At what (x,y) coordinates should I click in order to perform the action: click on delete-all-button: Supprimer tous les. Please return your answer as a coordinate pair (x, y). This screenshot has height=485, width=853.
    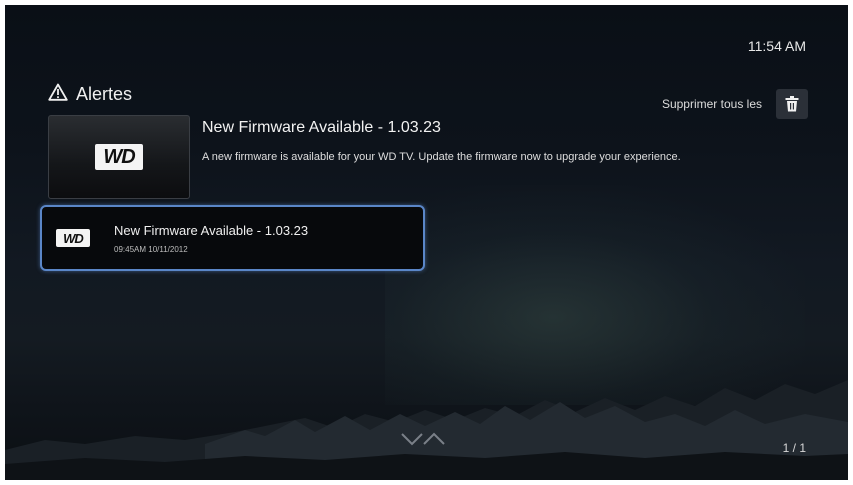
    Looking at the image, I should click on (735, 104).